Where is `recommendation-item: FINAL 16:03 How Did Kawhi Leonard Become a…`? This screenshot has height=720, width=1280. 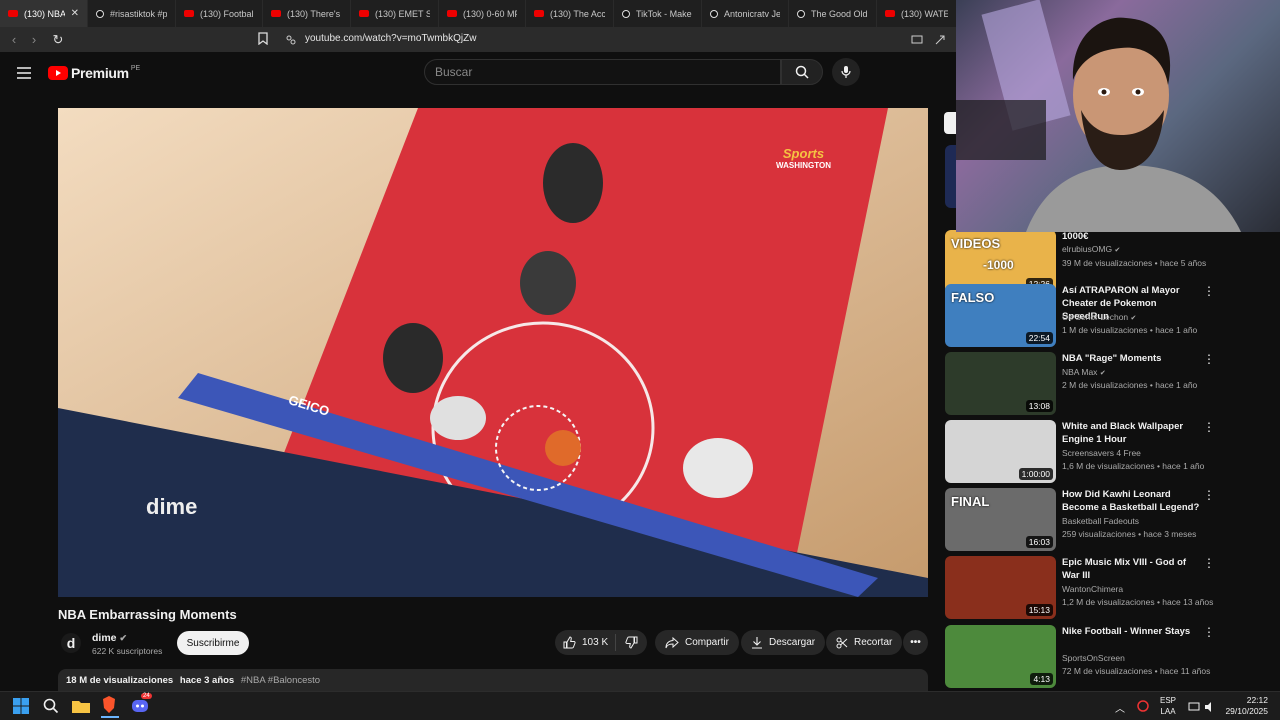
recommendation-item: FINAL 16:03 How Did Kawhi Leonard Become a… is located at coordinates (1110, 520).